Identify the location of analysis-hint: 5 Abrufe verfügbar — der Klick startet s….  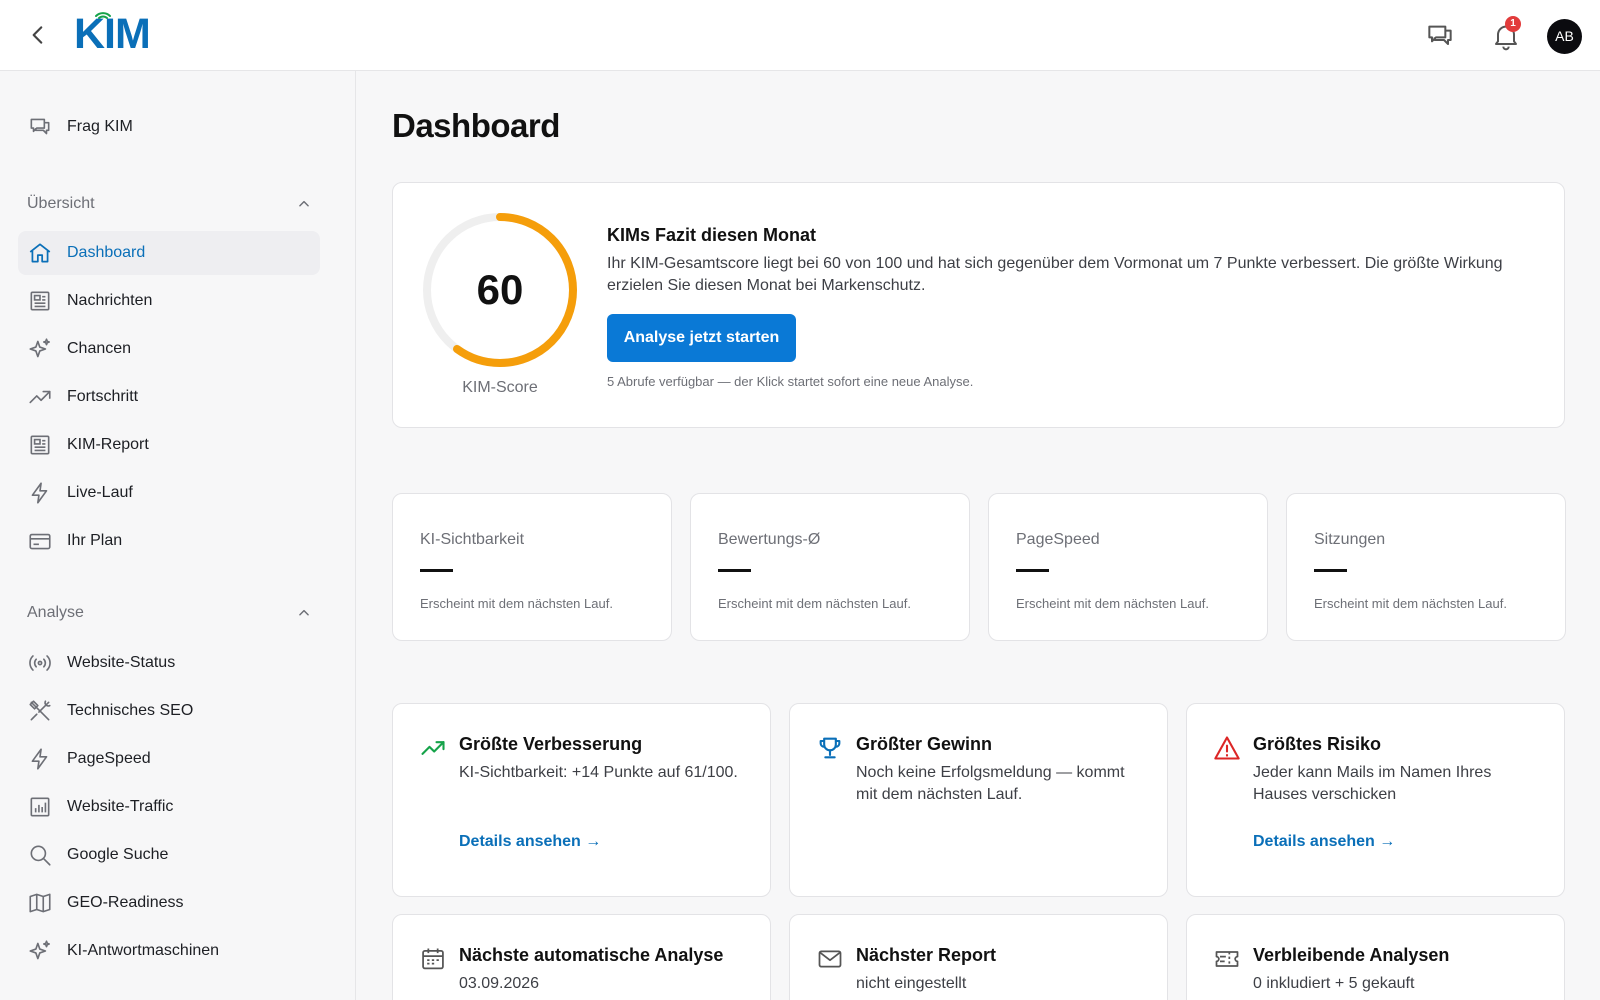
(790, 381).